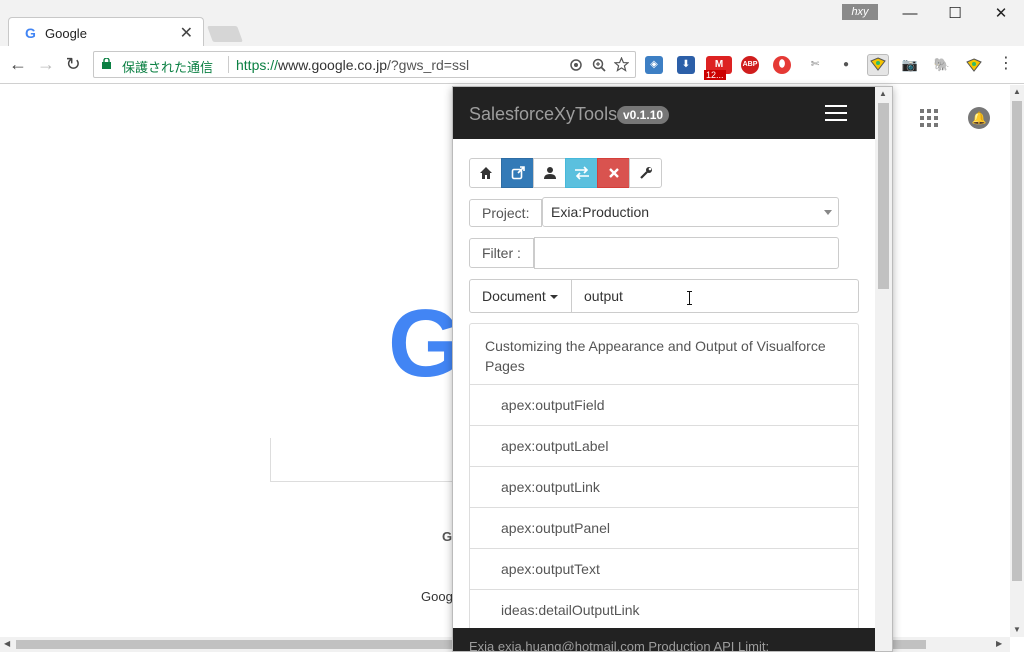  Describe the element at coordinates (512, 23) in the screenshot. I see `tab-strip: G Google ✕ hxy — ☐ ✕` at that location.